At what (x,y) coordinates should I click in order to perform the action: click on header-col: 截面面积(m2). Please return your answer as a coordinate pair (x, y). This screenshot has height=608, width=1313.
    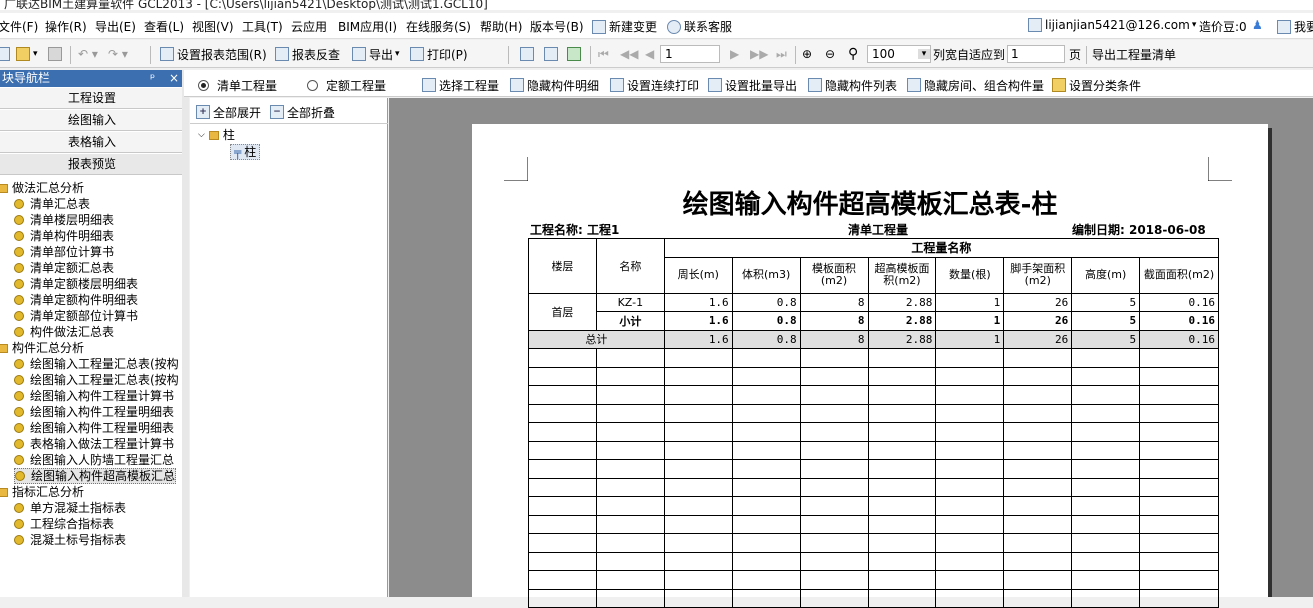
    Looking at the image, I should click on (1179, 275).